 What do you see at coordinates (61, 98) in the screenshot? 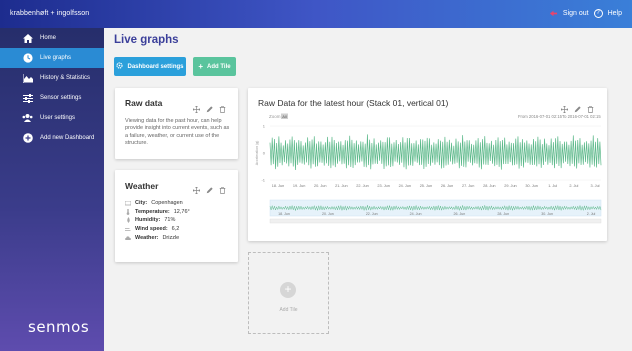
I see `sidebar-item-label: Sensor settings` at bounding box center [61, 98].